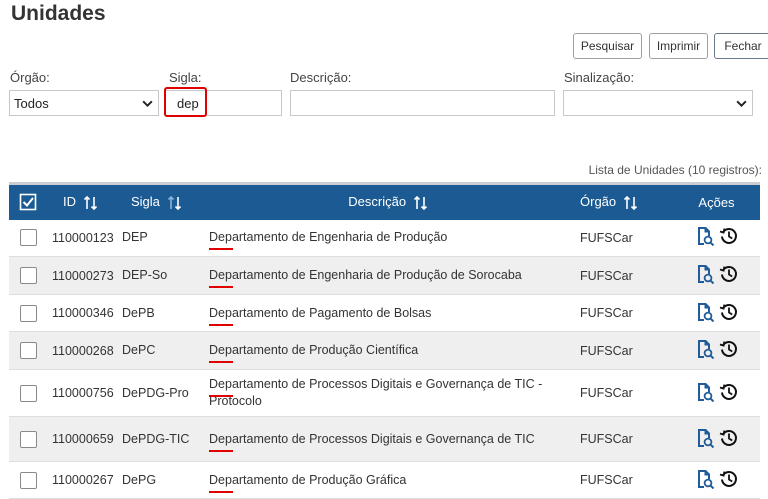 Image resolution: width=768 pixels, height=499 pixels. What do you see at coordinates (185, 102) in the screenshot?
I see `sigla-highlight` at bounding box center [185, 102].